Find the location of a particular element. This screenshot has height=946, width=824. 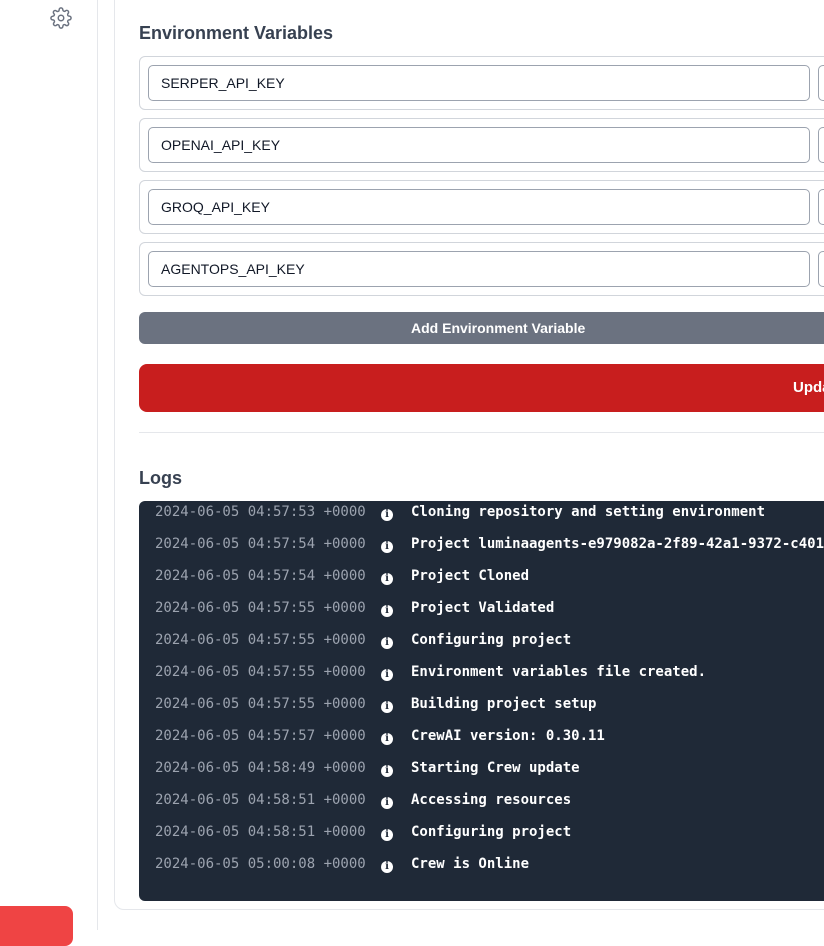

add-environment-variable-button: Add Environment Variable is located at coordinates (481, 328).